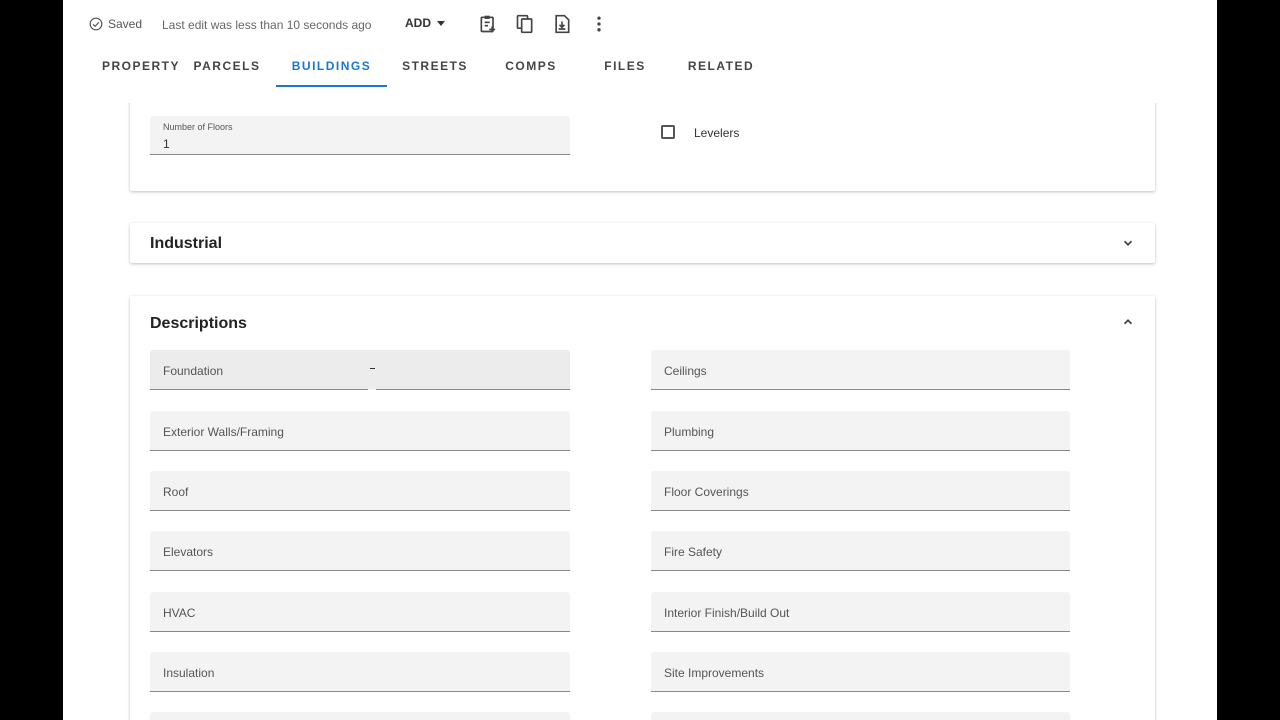 This screenshot has height=720, width=1280. Describe the element at coordinates (186, 243) in the screenshot. I see `industrial-title: Industrial` at that location.